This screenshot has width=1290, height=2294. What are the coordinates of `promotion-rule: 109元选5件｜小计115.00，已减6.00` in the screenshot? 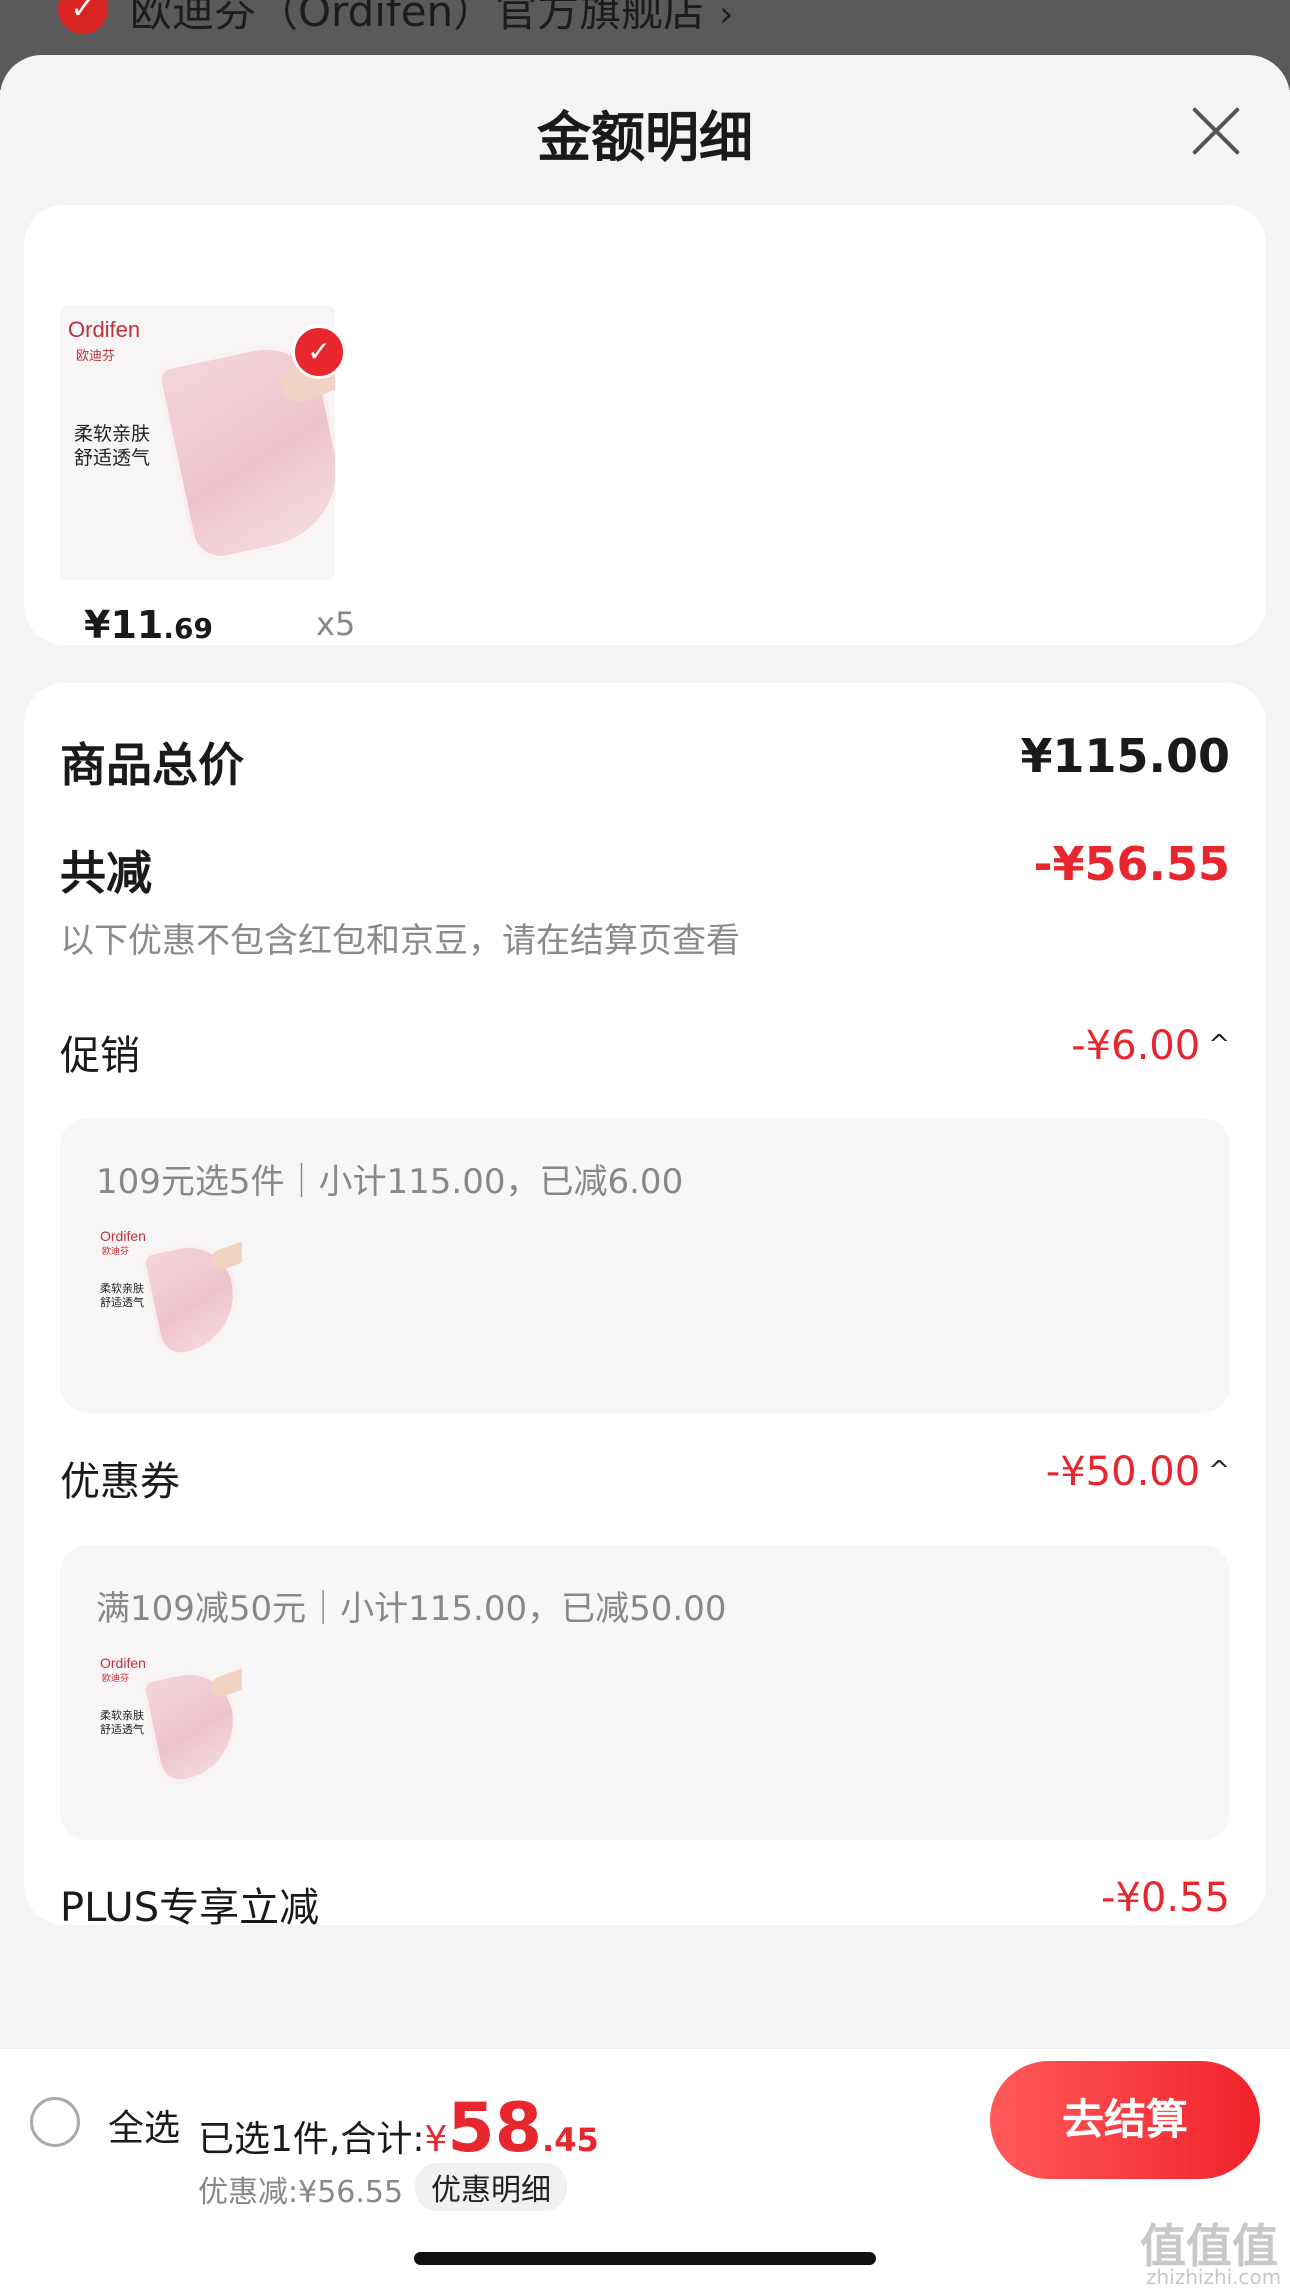 It's located at (390, 1182).